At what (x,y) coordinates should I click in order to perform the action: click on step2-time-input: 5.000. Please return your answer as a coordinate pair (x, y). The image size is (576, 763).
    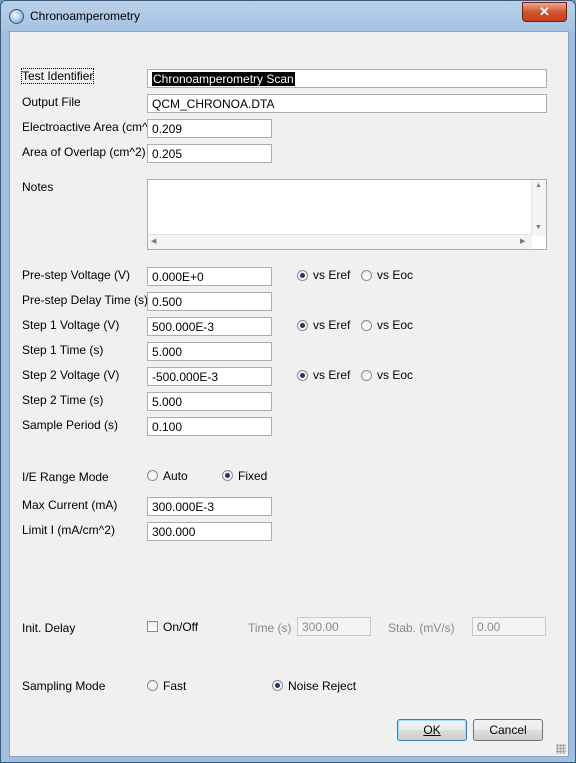
    Looking at the image, I should click on (209, 401).